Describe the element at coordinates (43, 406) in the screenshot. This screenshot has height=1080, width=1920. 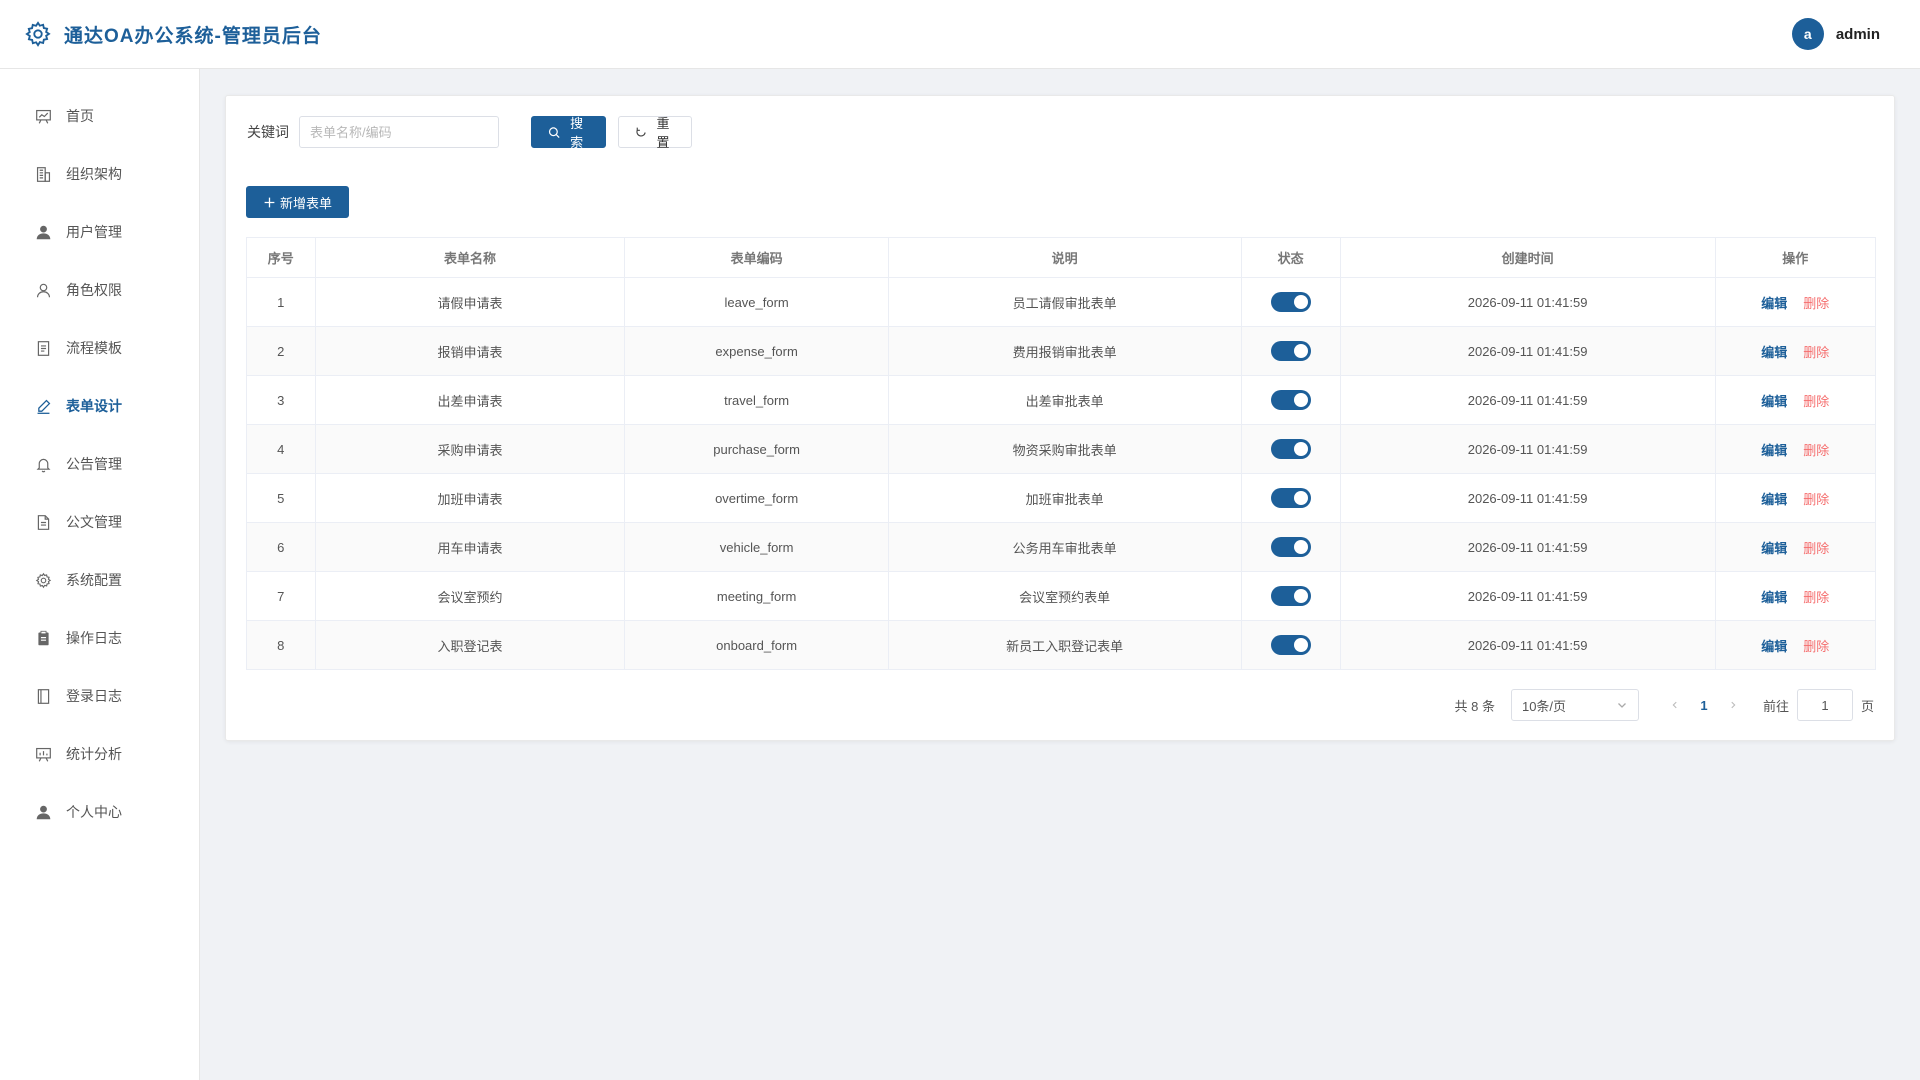
I see `edit-pen-icon` at that location.